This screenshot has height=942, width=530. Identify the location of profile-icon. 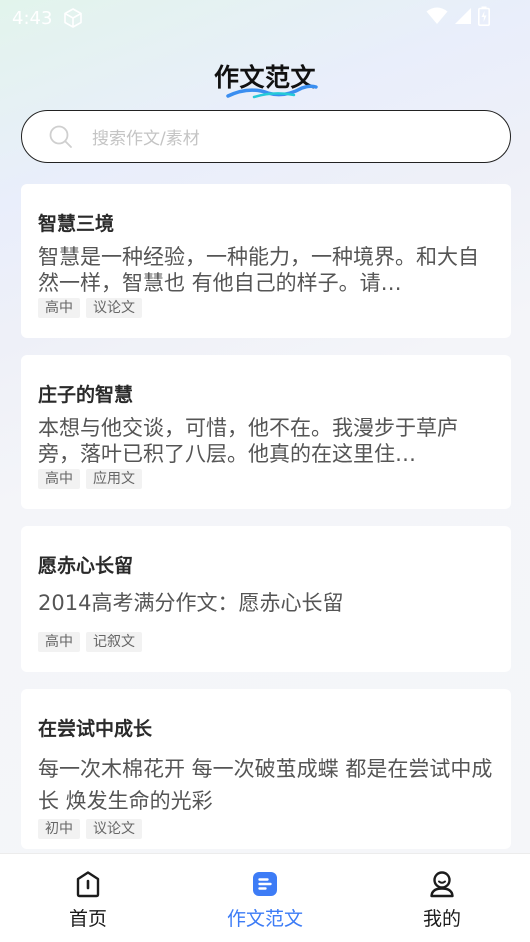
(442, 884).